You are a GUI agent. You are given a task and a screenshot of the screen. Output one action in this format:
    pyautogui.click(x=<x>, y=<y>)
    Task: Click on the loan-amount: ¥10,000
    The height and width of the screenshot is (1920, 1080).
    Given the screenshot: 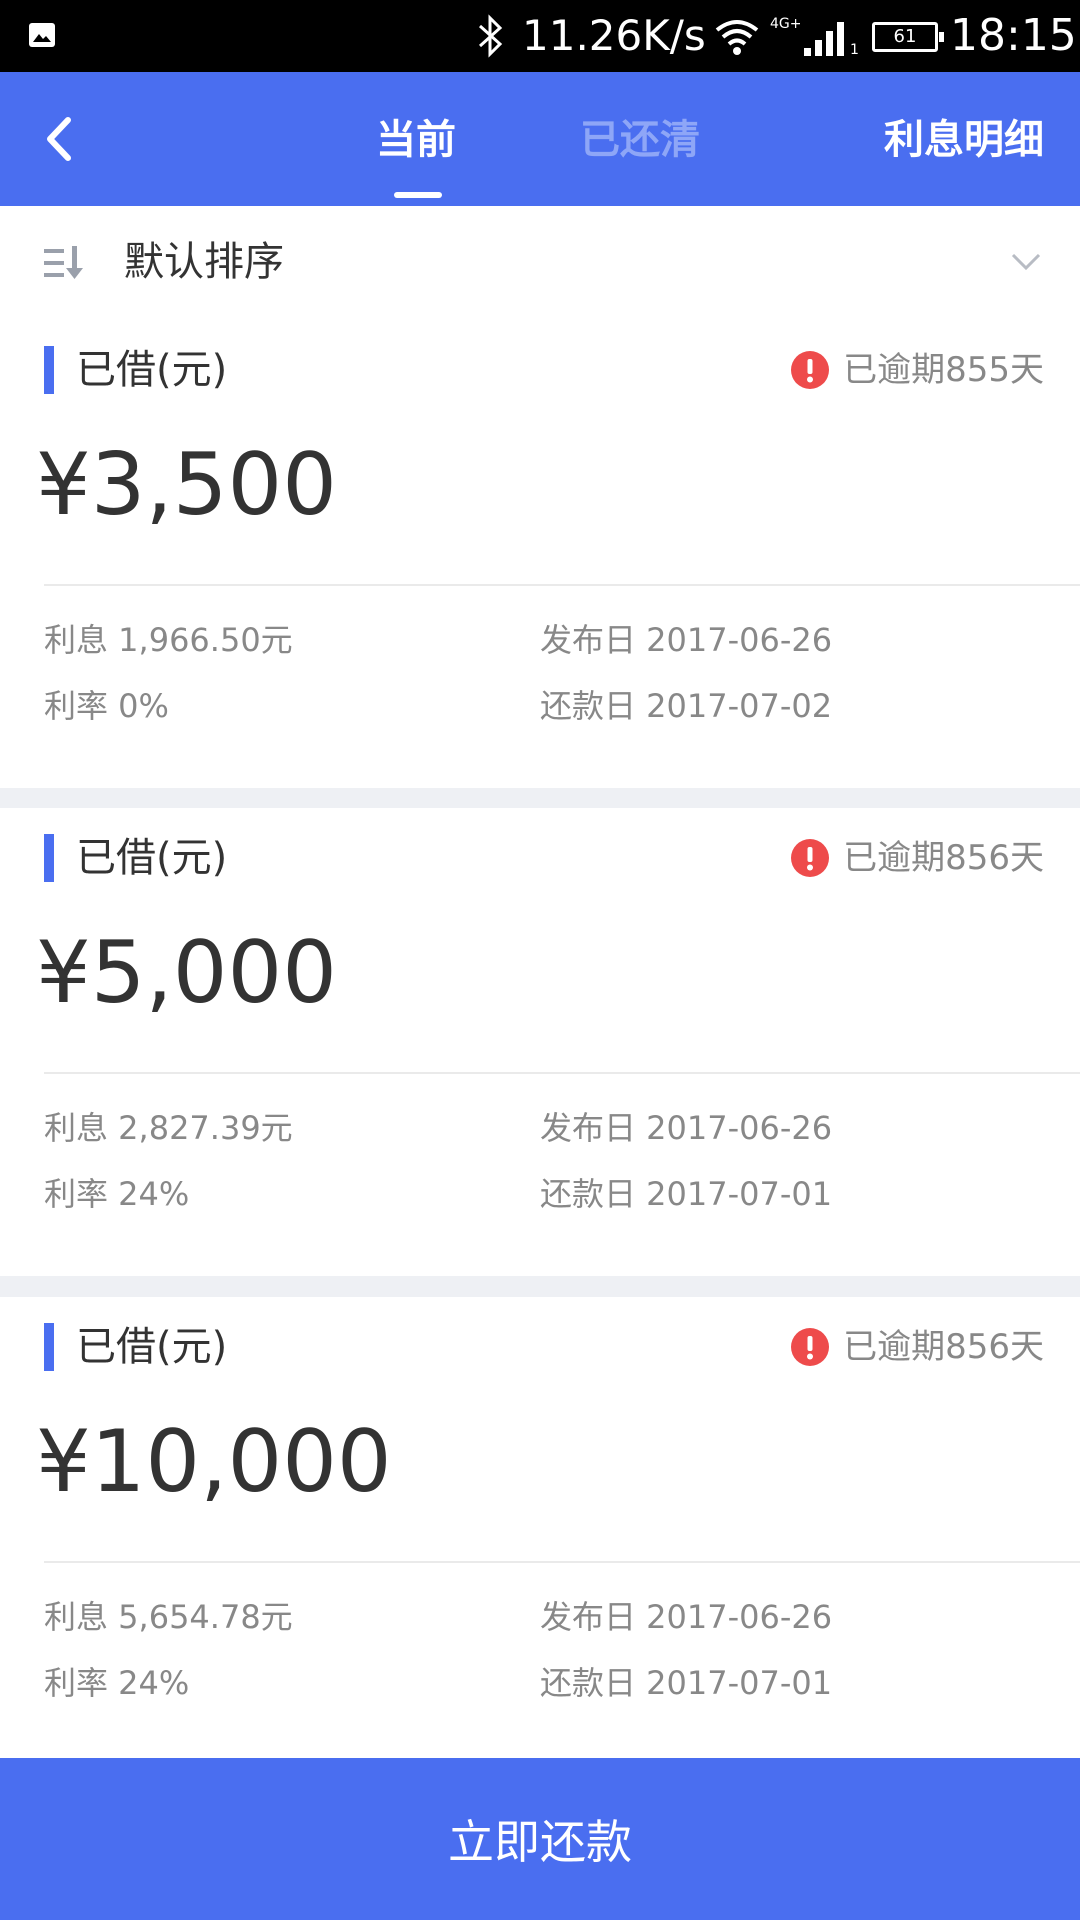 What is the action you would take?
    pyautogui.click(x=214, y=1462)
    